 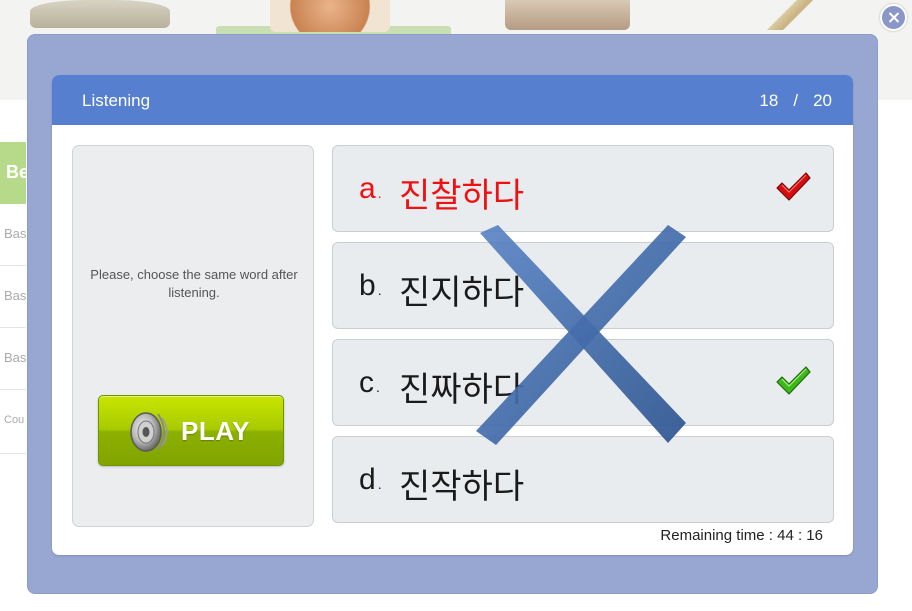 I want to click on quiz-title: Listening, so click(x=116, y=100).